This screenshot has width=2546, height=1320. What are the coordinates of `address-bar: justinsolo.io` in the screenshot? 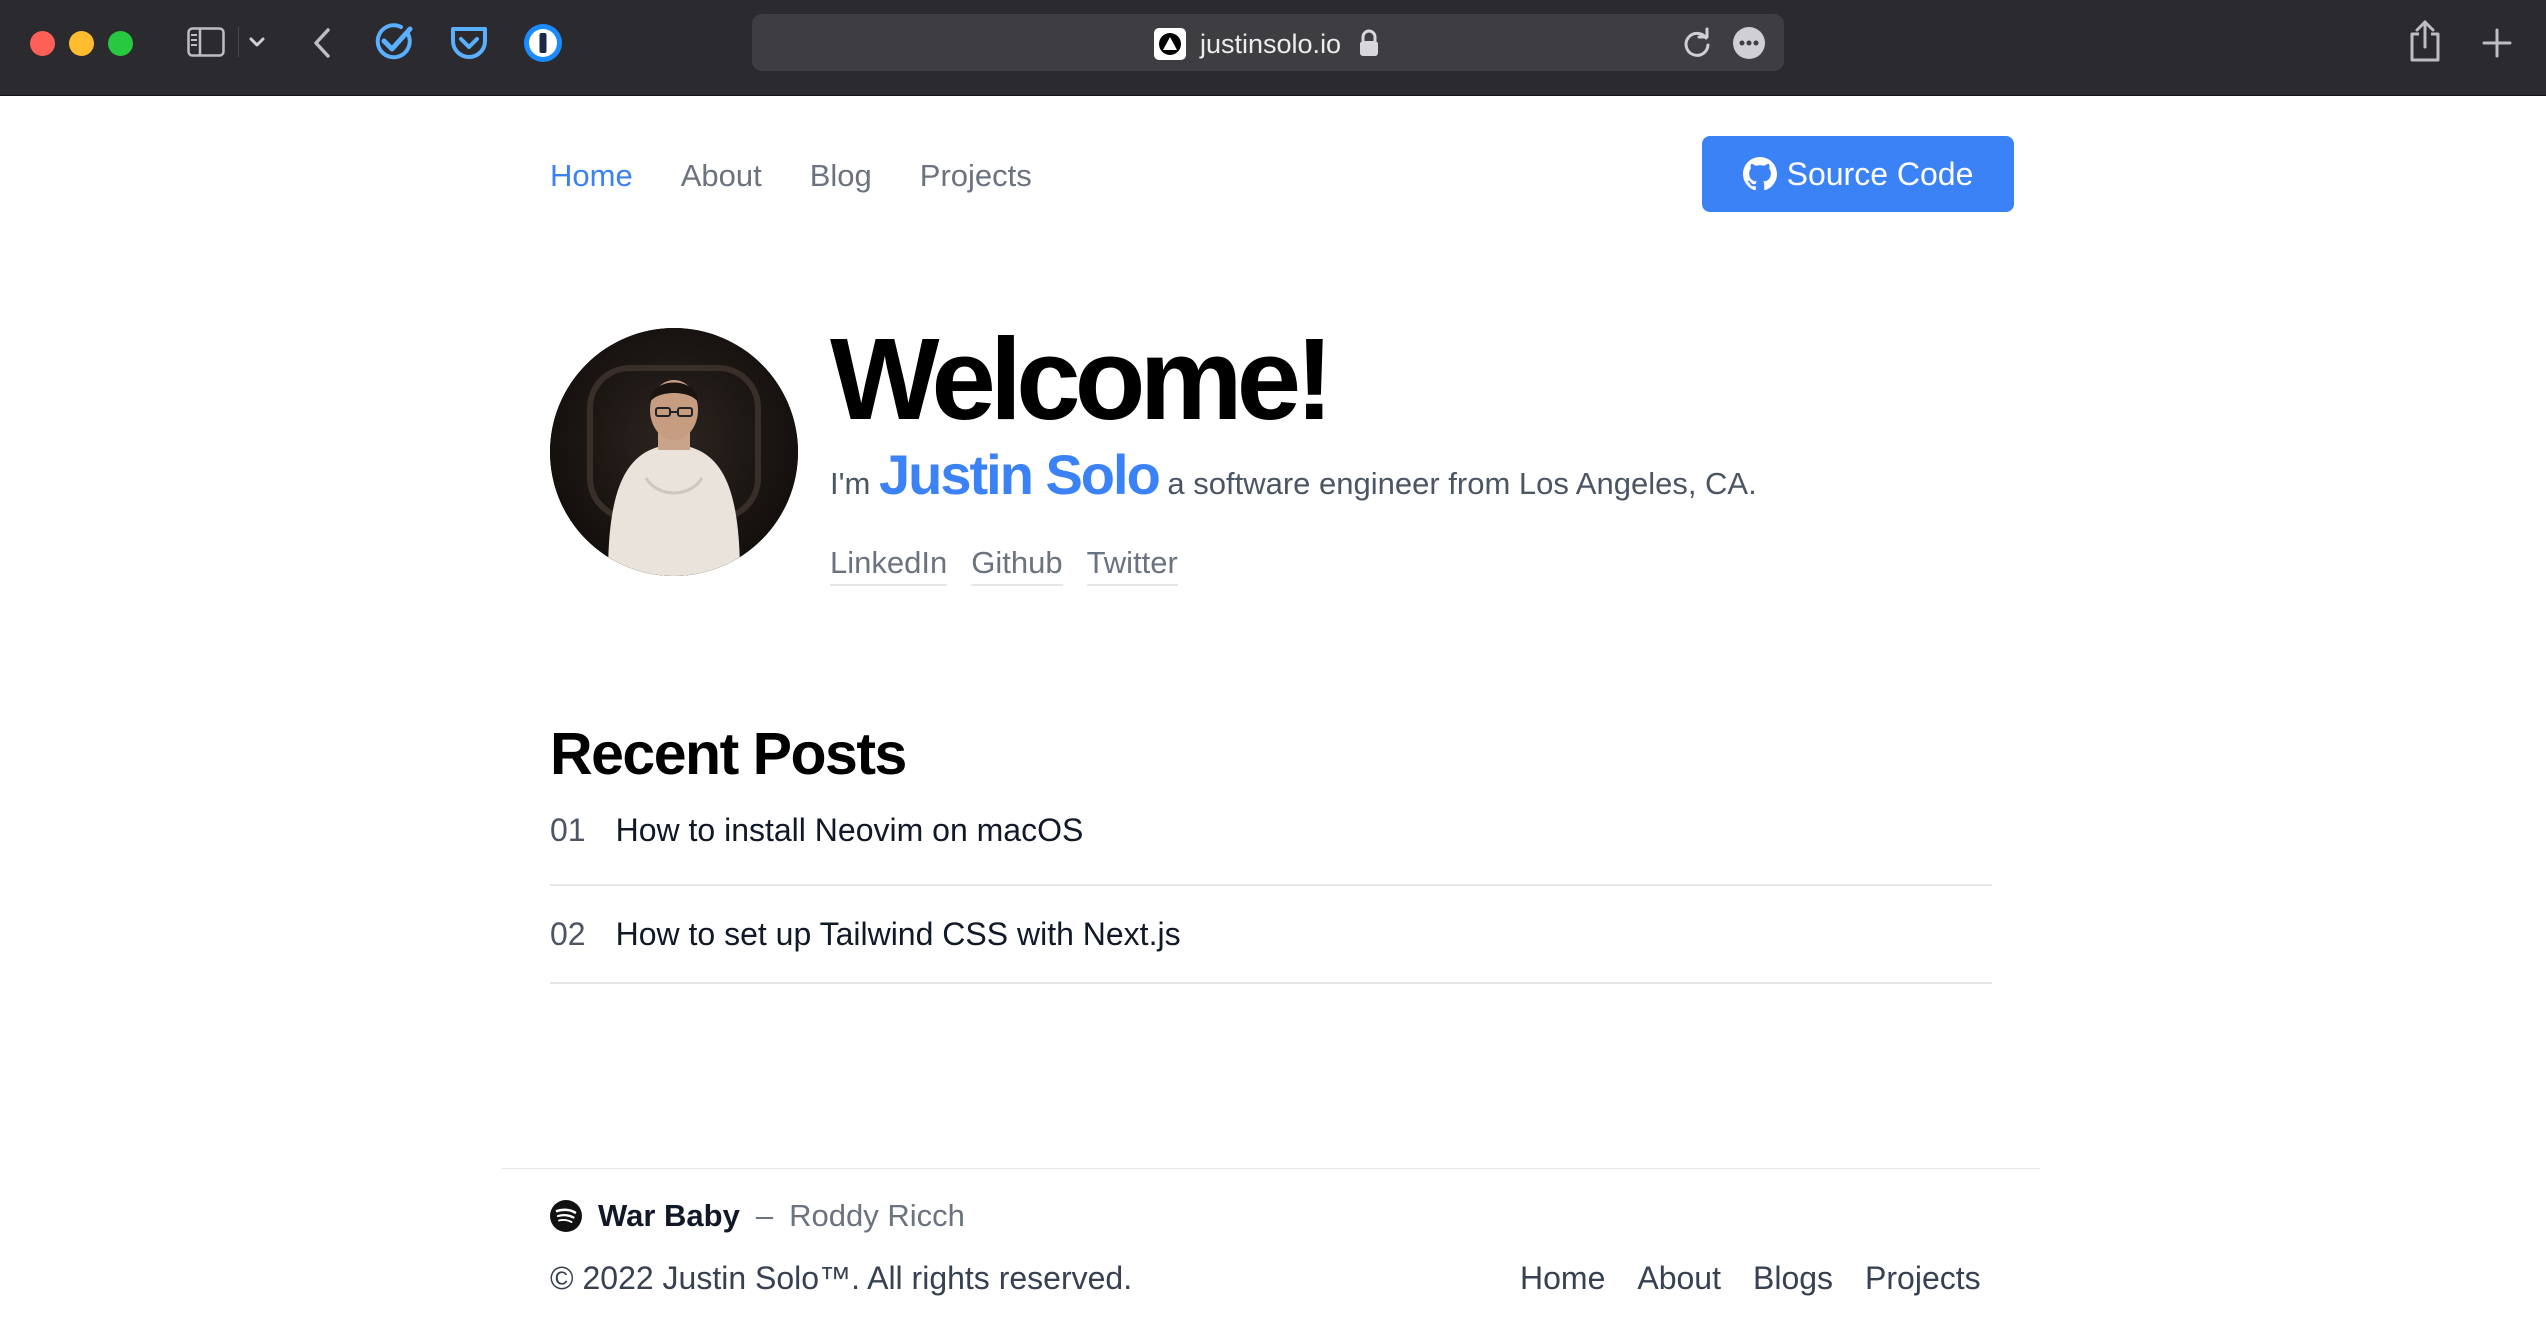 It's located at (1268, 42).